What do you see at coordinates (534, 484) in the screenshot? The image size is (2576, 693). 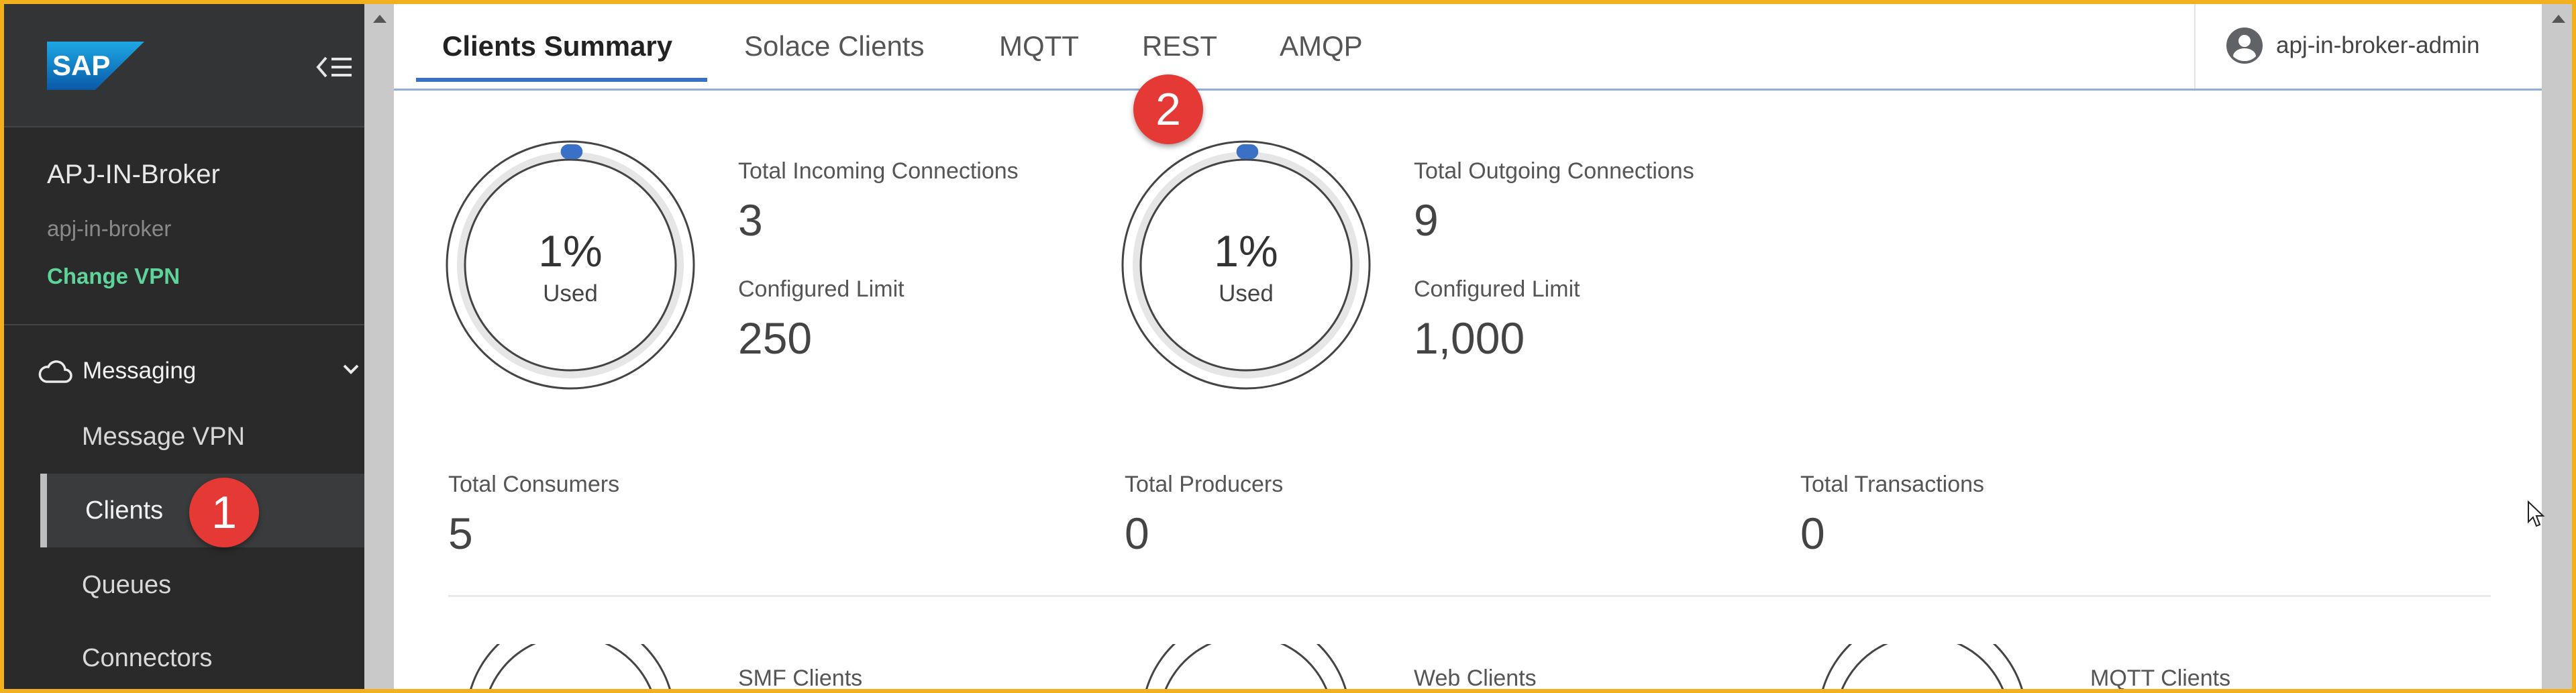 I see `stat-consumers-label: Total Consumers` at bounding box center [534, 484].